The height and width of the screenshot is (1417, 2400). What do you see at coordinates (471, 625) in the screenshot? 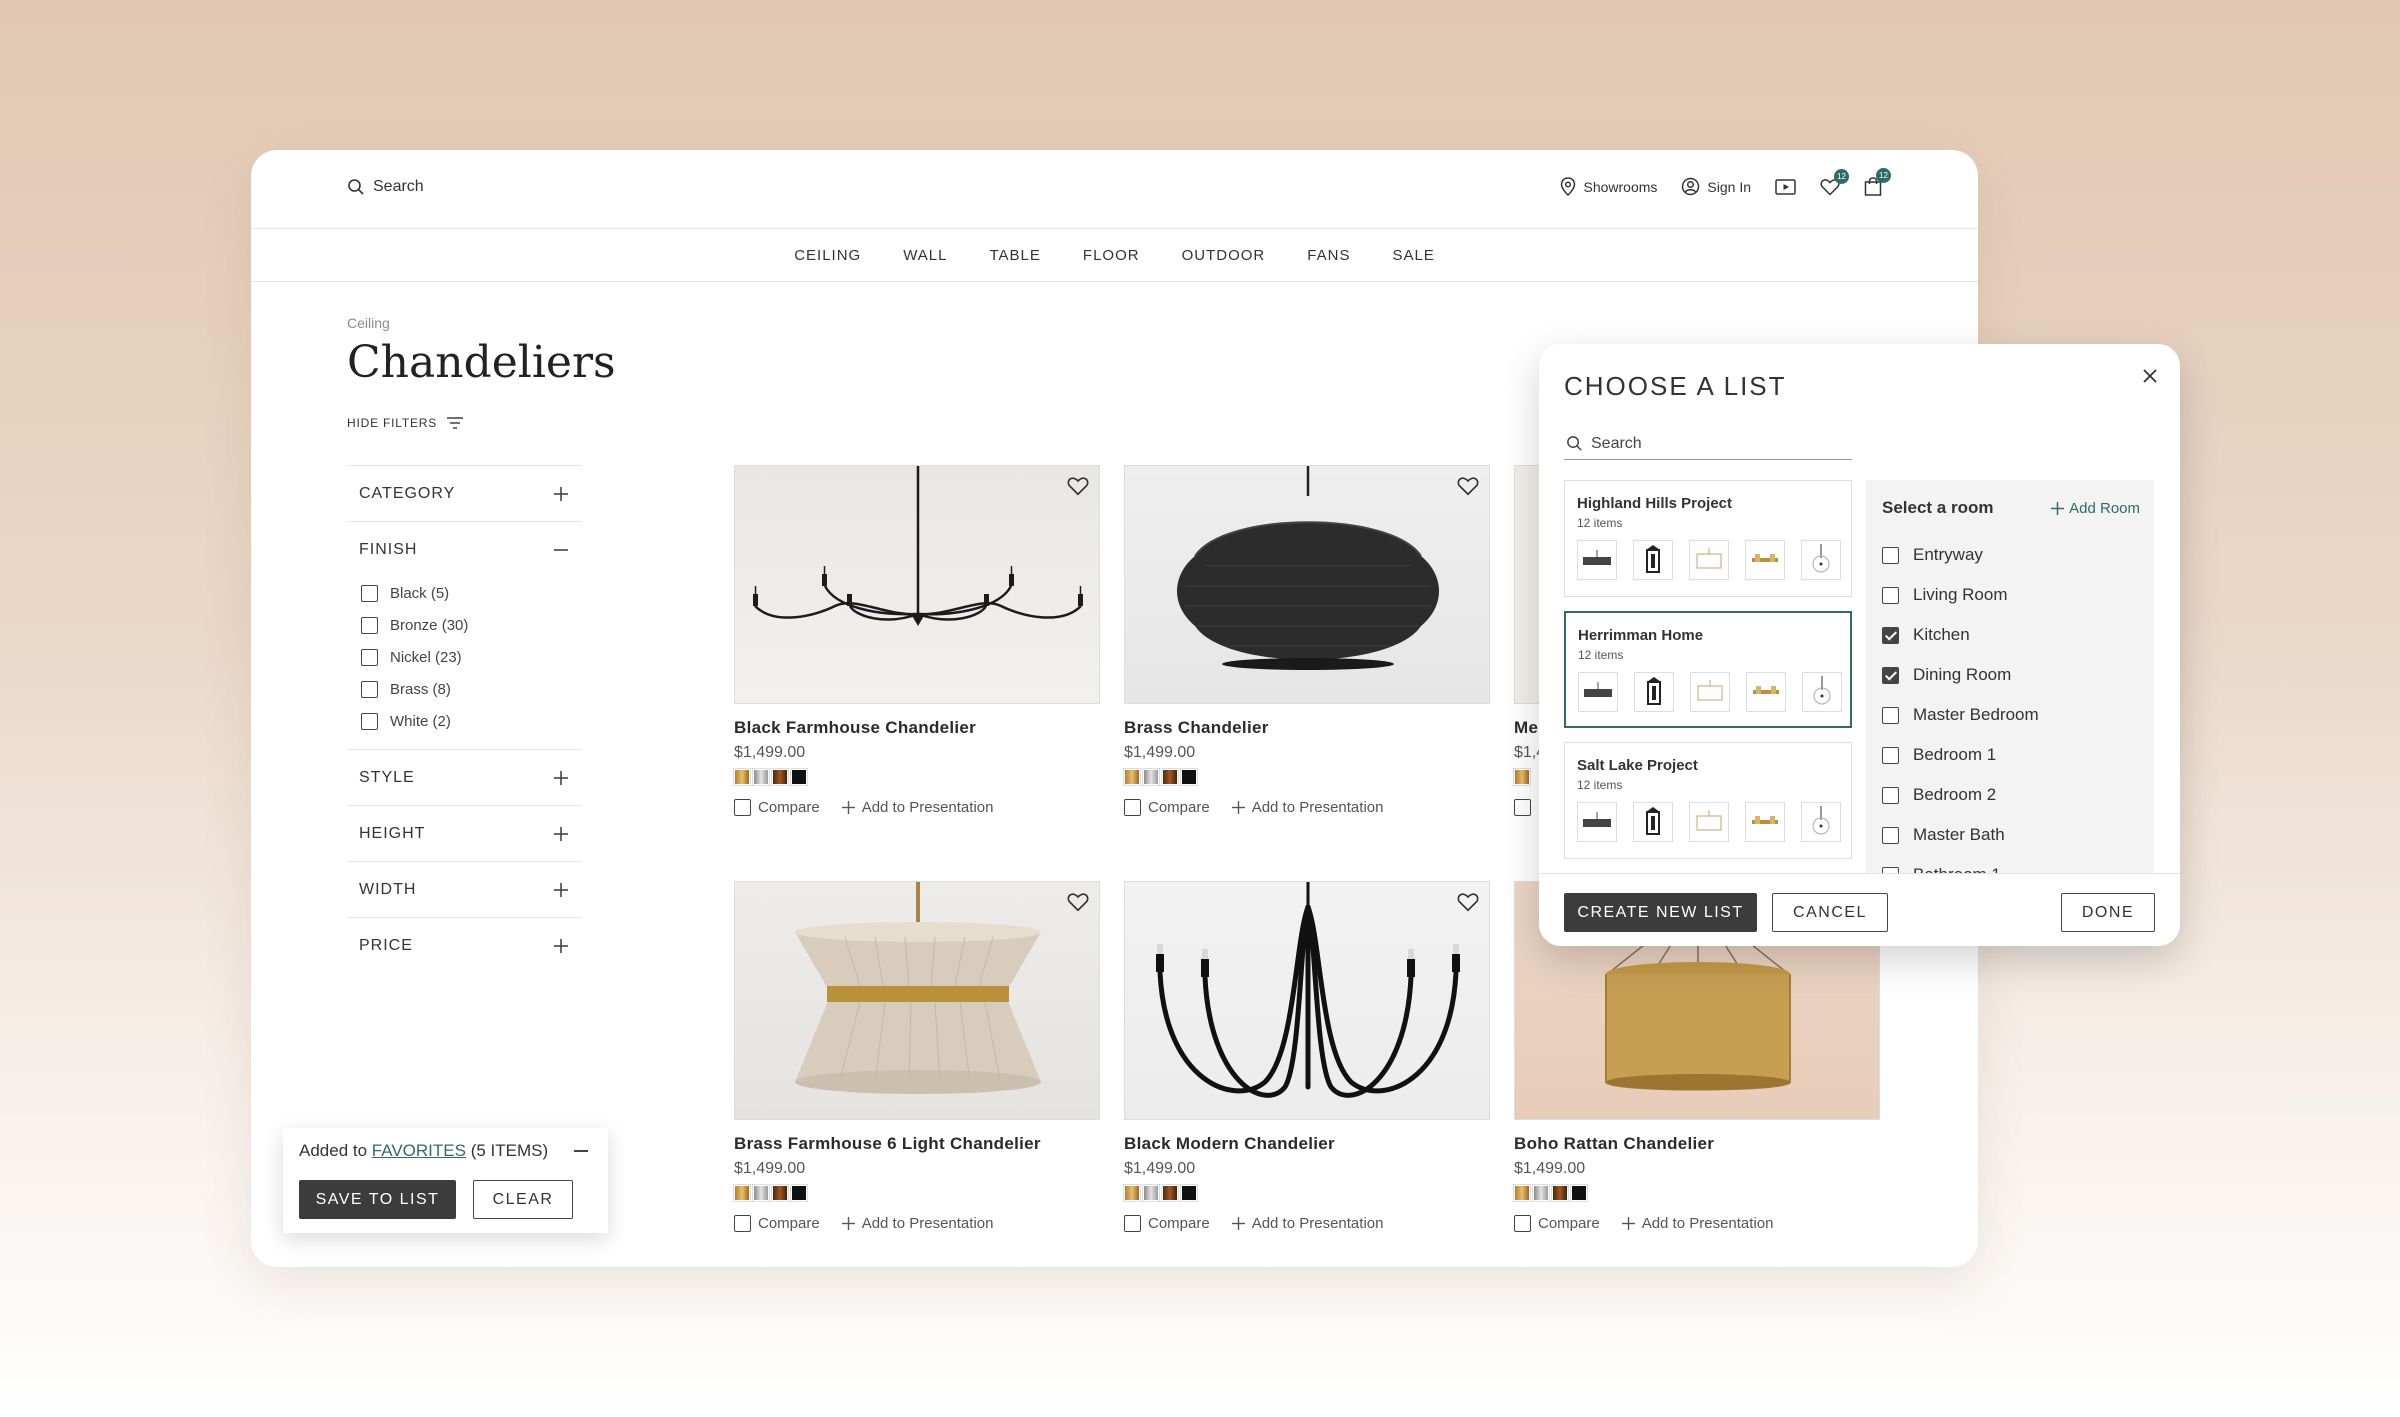
I see `finish-option-bronze: Bronze (30)` at bounding box center [471, 625].